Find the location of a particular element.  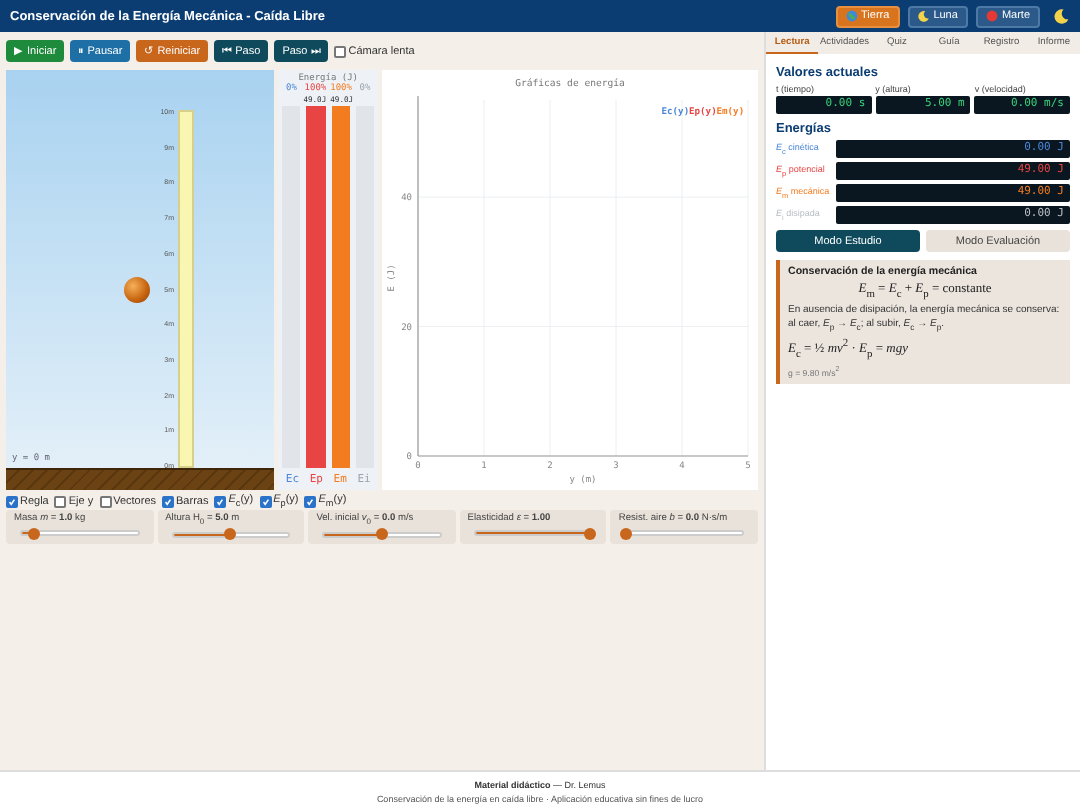

planet-icon is located at coordinates (991, 16).